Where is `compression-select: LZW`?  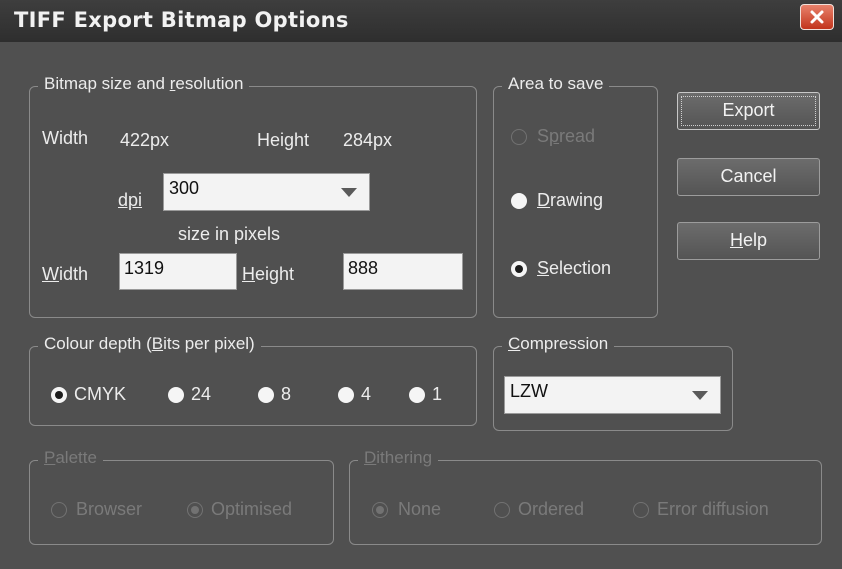
compression-select: LZW is located at coordinates (612, 395).